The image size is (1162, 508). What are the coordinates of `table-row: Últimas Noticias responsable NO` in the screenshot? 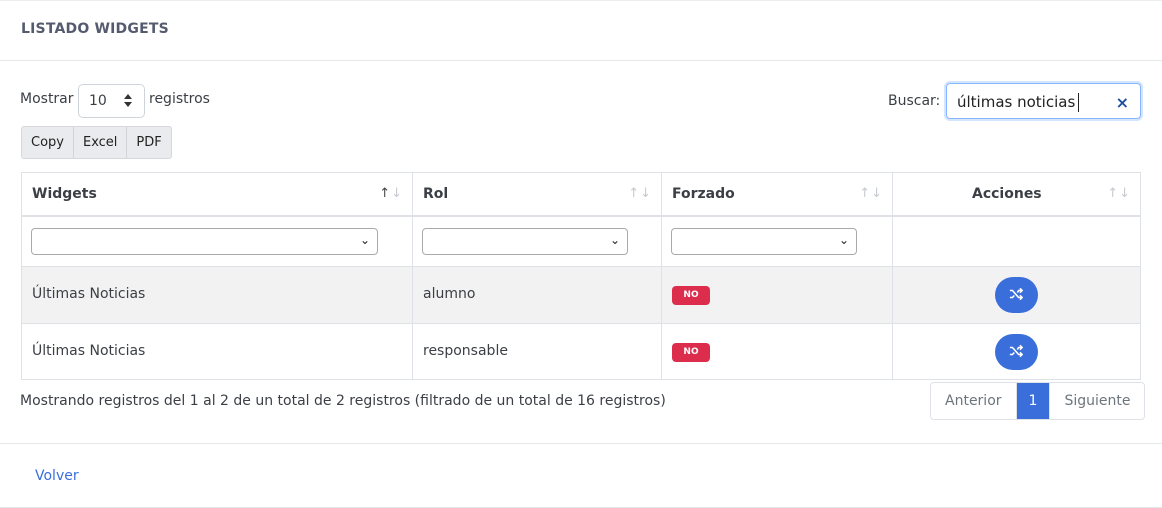 It's located at (581, 352).